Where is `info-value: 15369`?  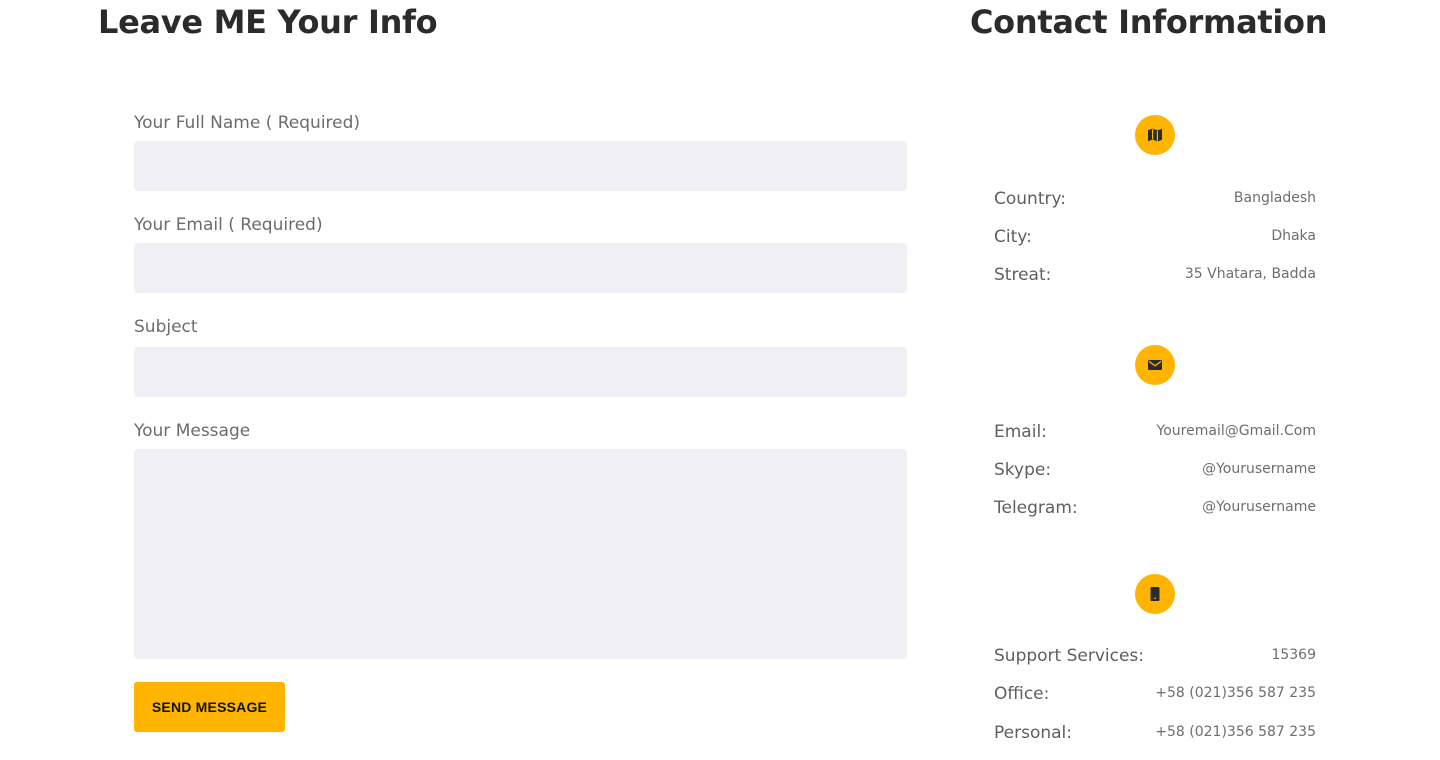 info-value: 15369 is located at coordinates (1293, 655).